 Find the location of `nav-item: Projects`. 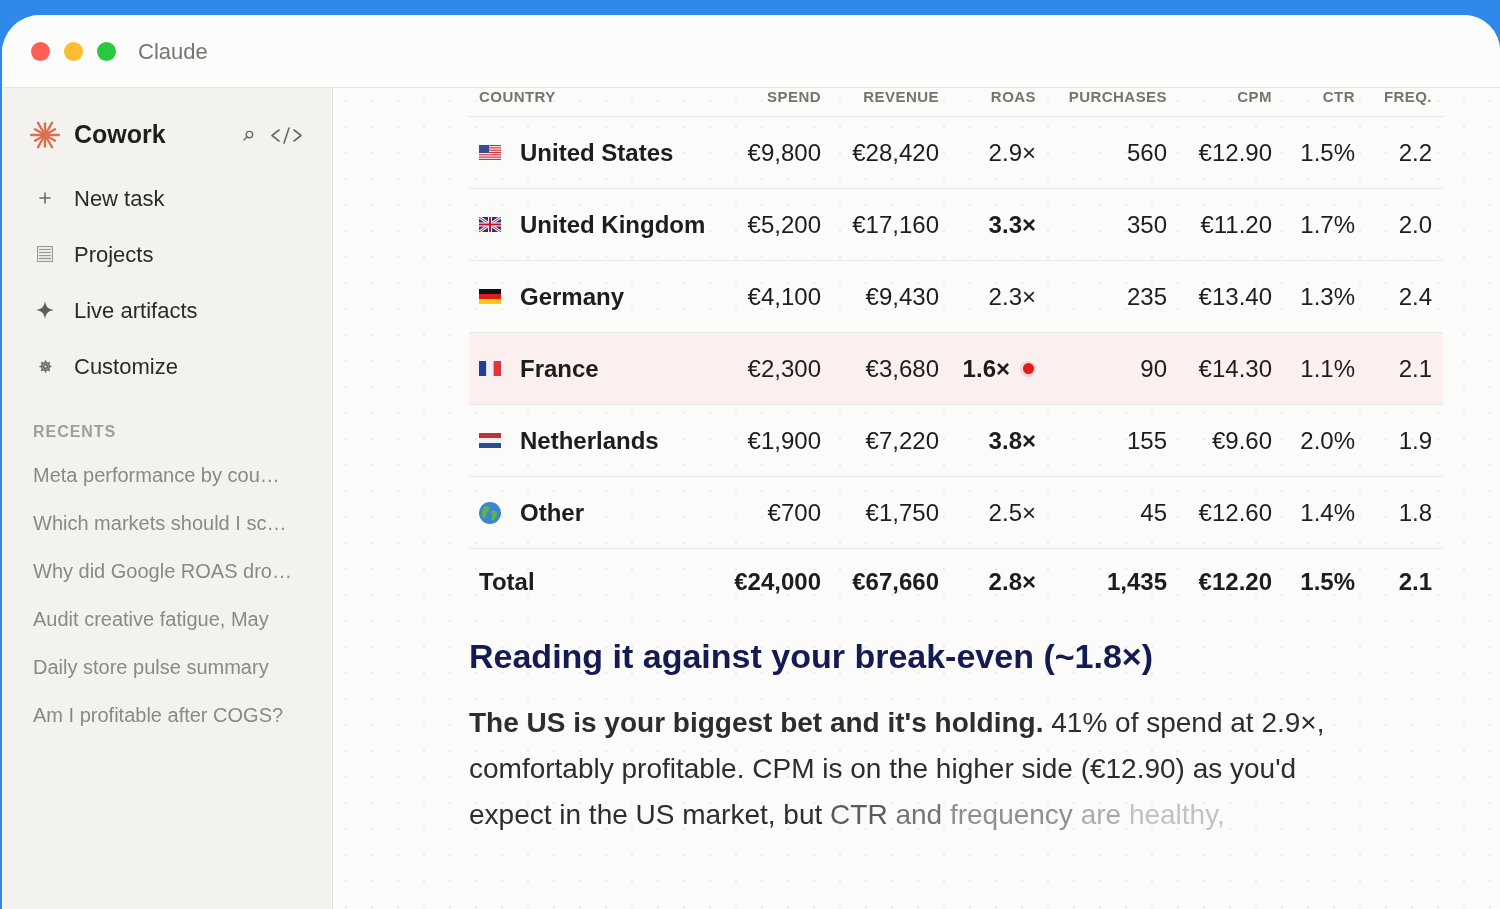

nav-item: Projects is located at coordinates (167, 254).